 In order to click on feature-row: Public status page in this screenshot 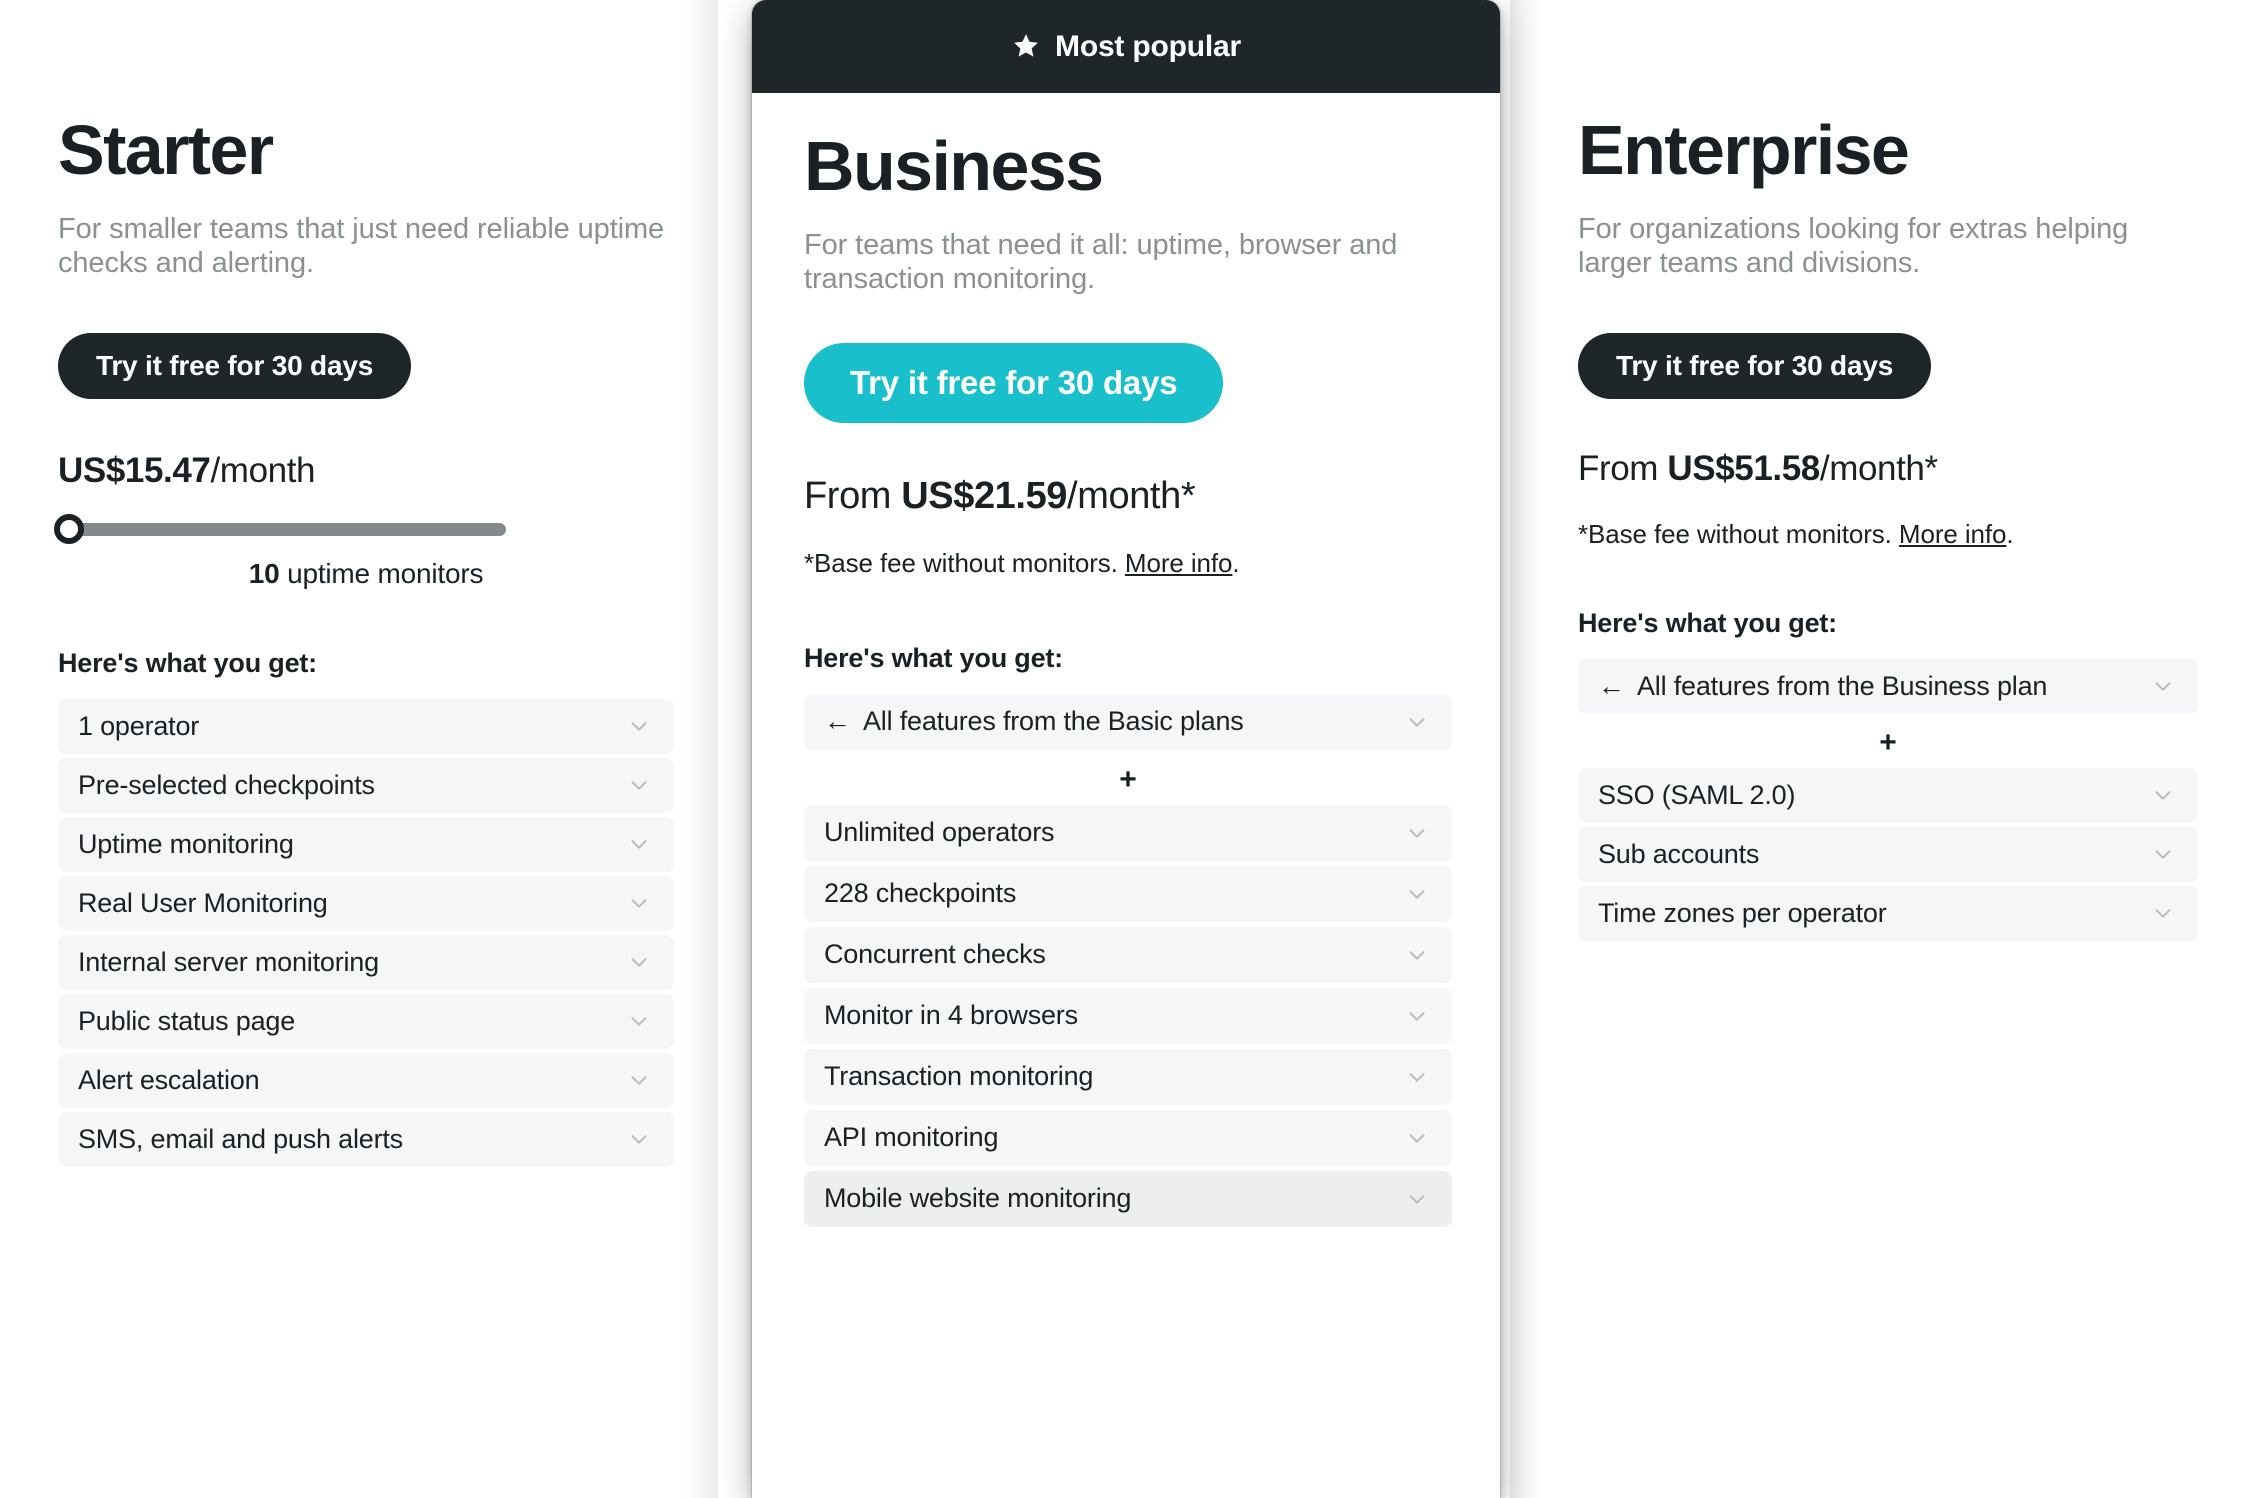, I will do `click(366, 1021)`.